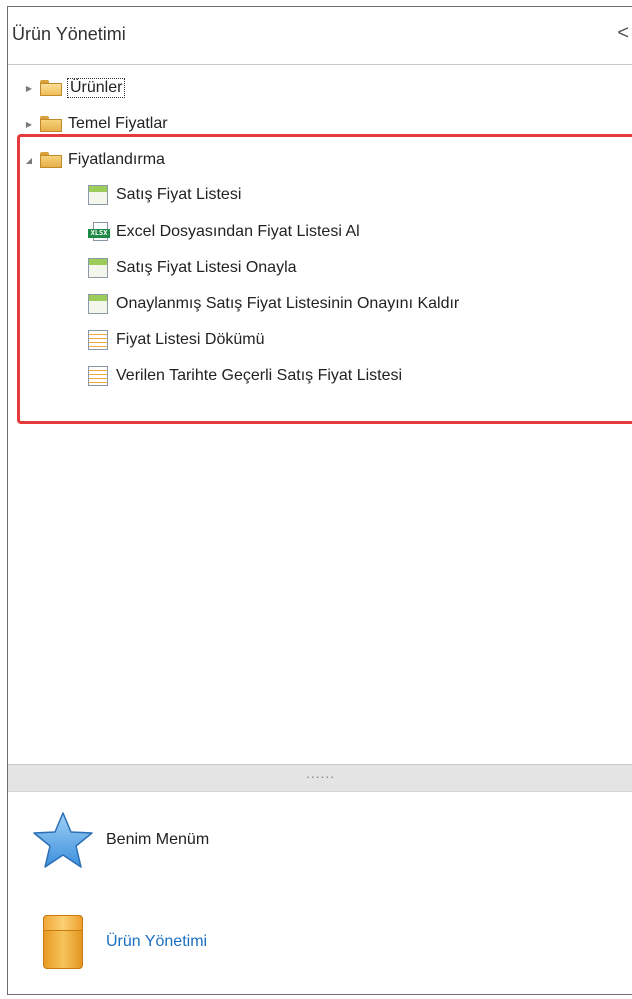 The image size is (632, 999). I want to click on nav-item-benim-menum: Benim Menüm, so click(108, 840).